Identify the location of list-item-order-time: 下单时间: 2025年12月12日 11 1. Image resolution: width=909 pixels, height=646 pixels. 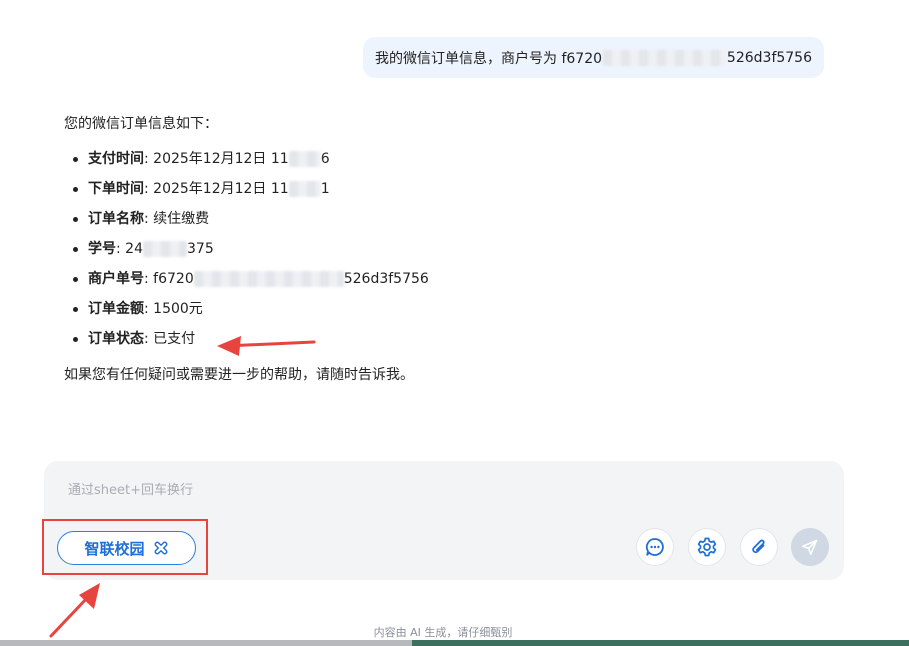
(424, 189).